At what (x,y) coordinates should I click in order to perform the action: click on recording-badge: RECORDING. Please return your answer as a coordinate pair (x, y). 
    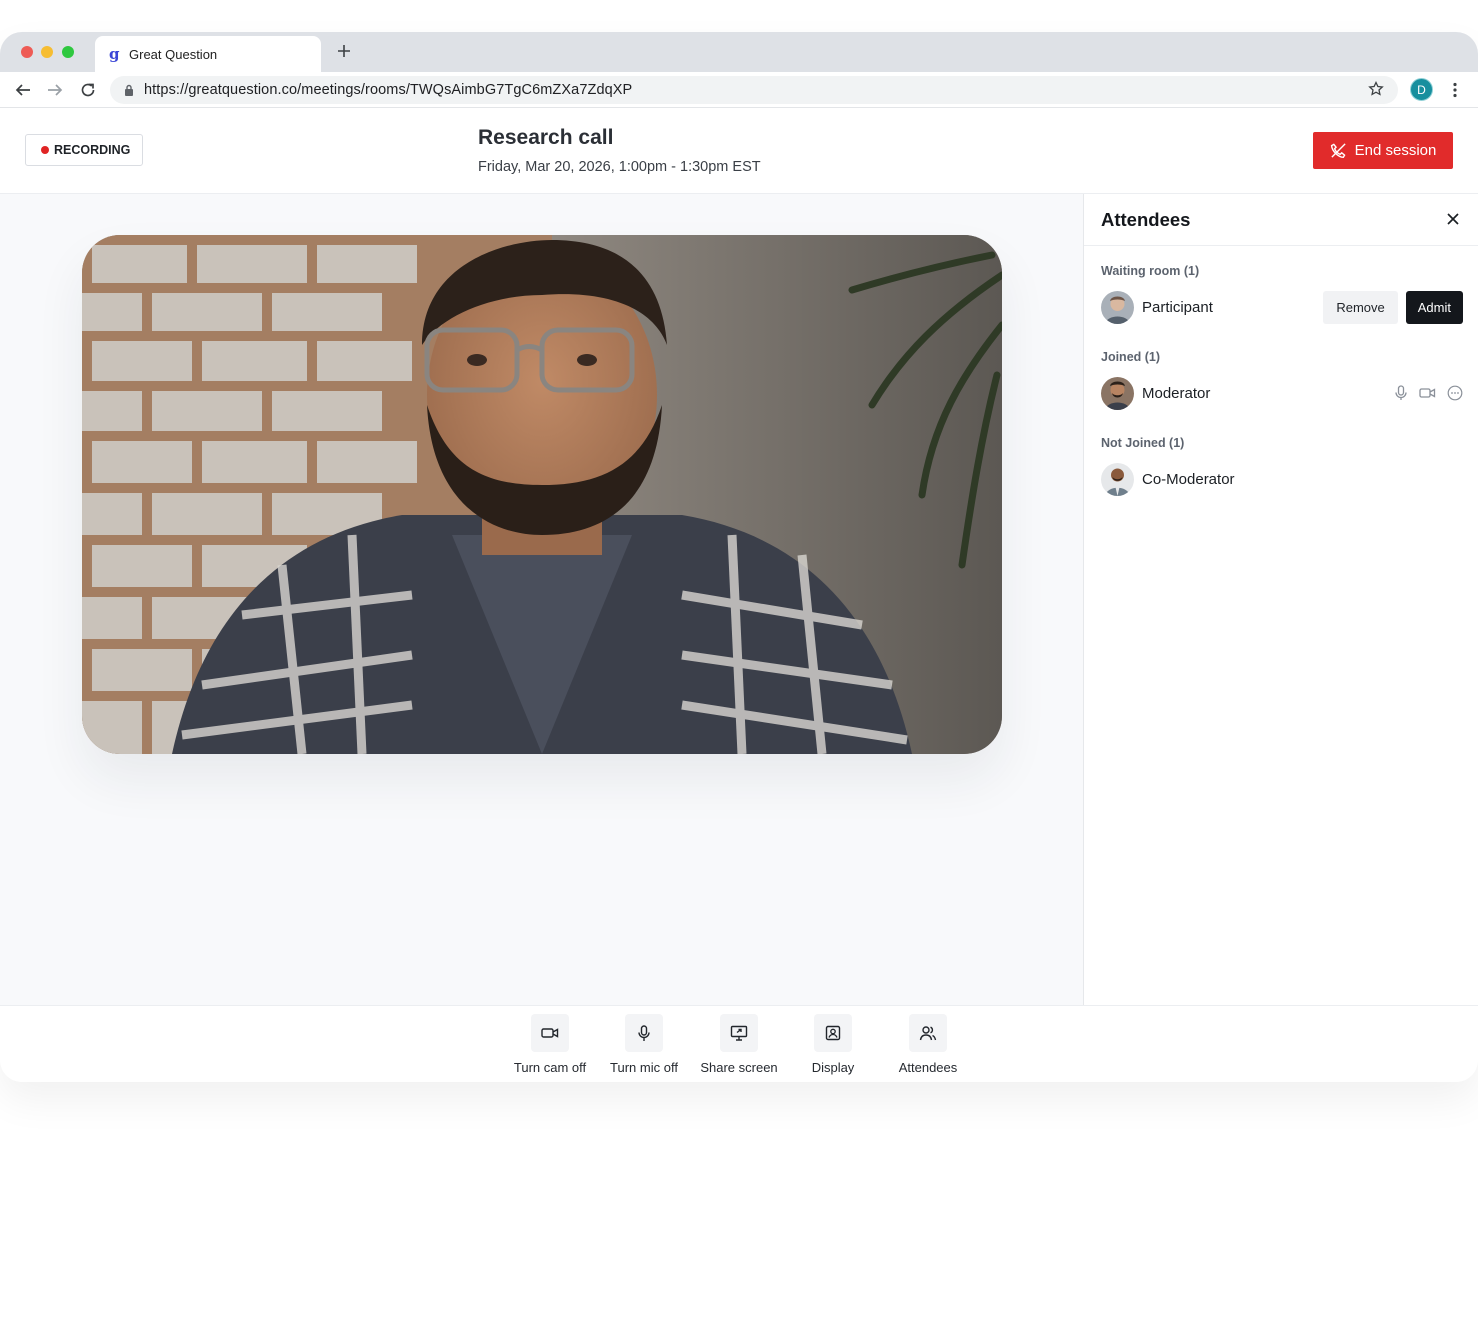
    Looking at the image, I should click on (84, 150).